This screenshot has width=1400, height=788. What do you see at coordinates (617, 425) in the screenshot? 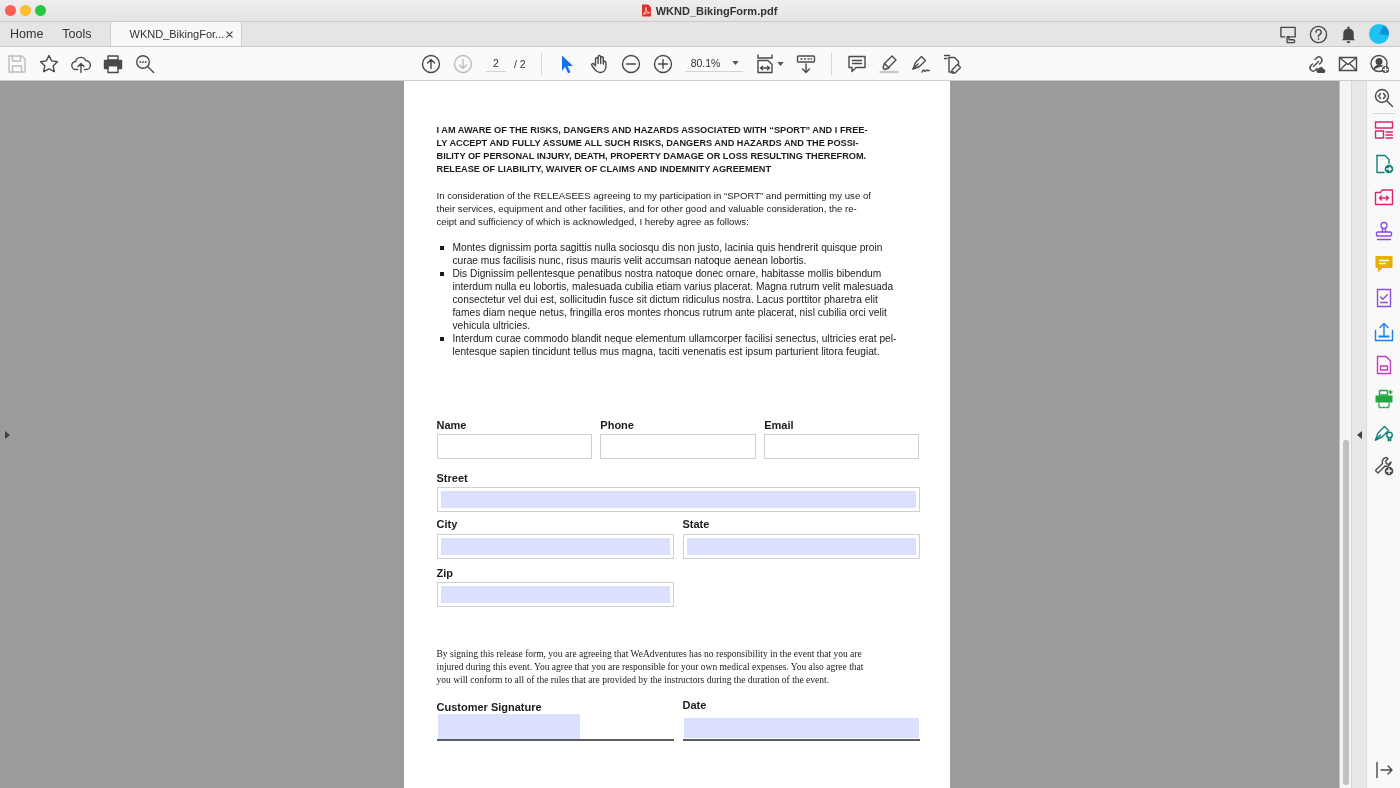
I see `field-label: Phone` at bounding box center [617, 425].